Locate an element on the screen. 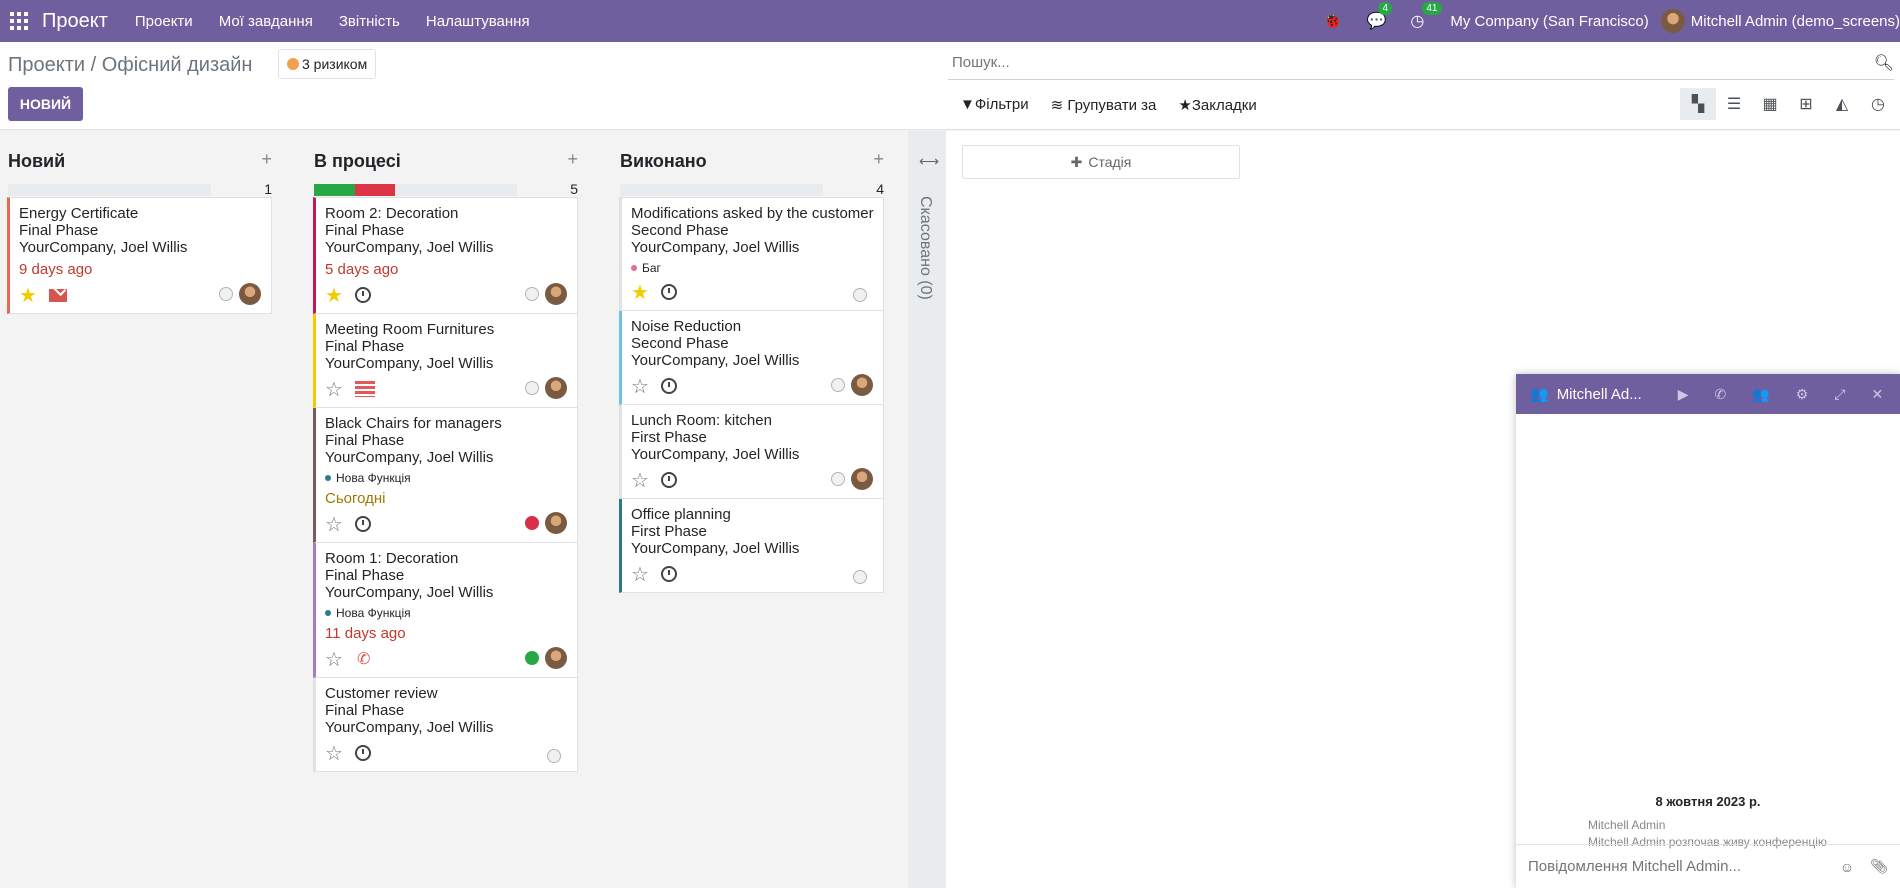 The width and height of the screenshot is (1900, 888). pivot-view-icon: ⊞ is located at coordinates (1806, 104).